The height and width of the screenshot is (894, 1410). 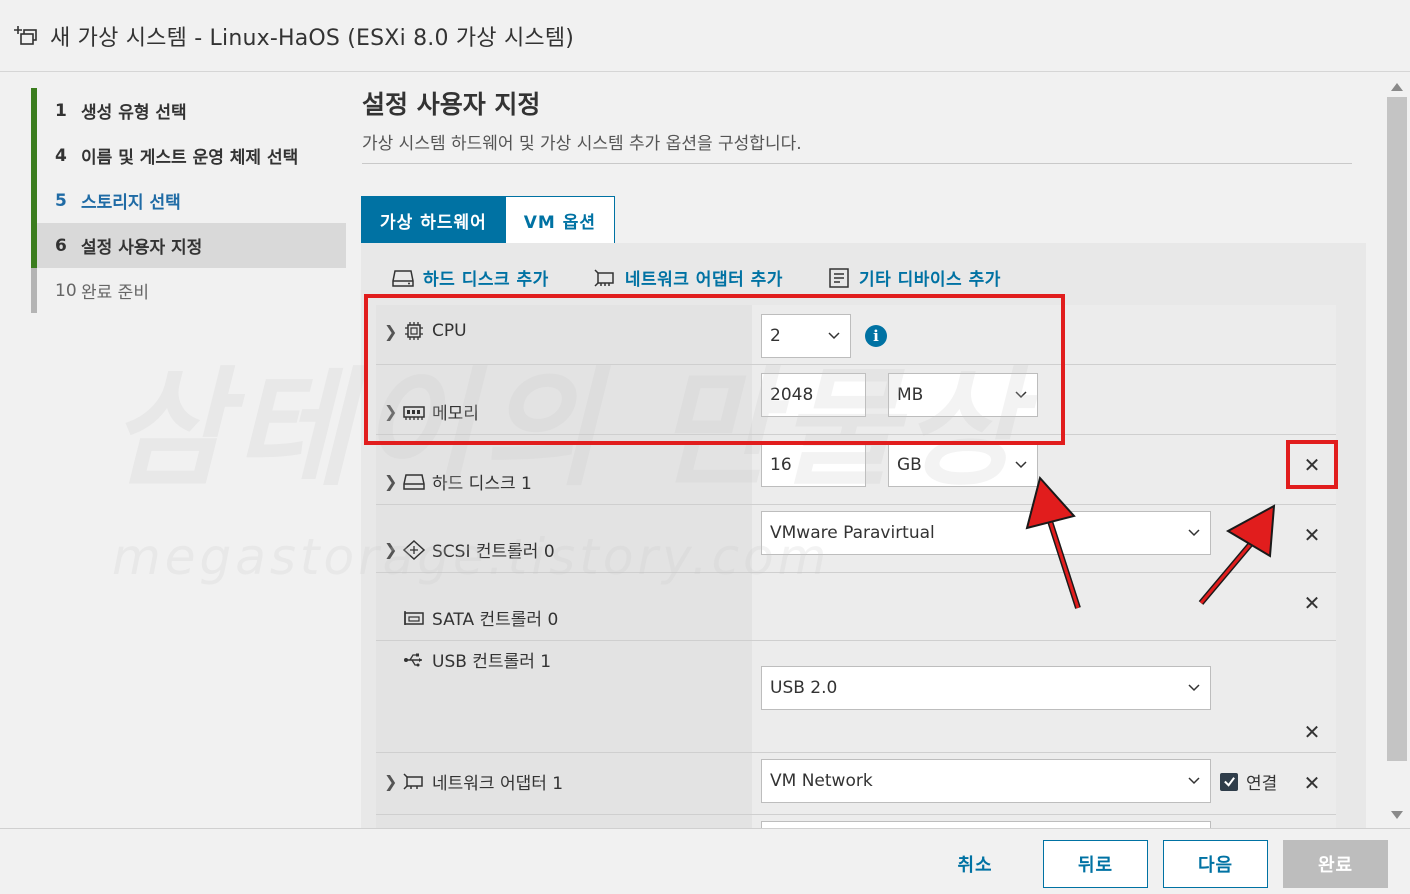 What do you see at coordinates (986, 688) in the screenshot?
I see `usb-type-select: USB 2.0` at bounding box center [986, 688].